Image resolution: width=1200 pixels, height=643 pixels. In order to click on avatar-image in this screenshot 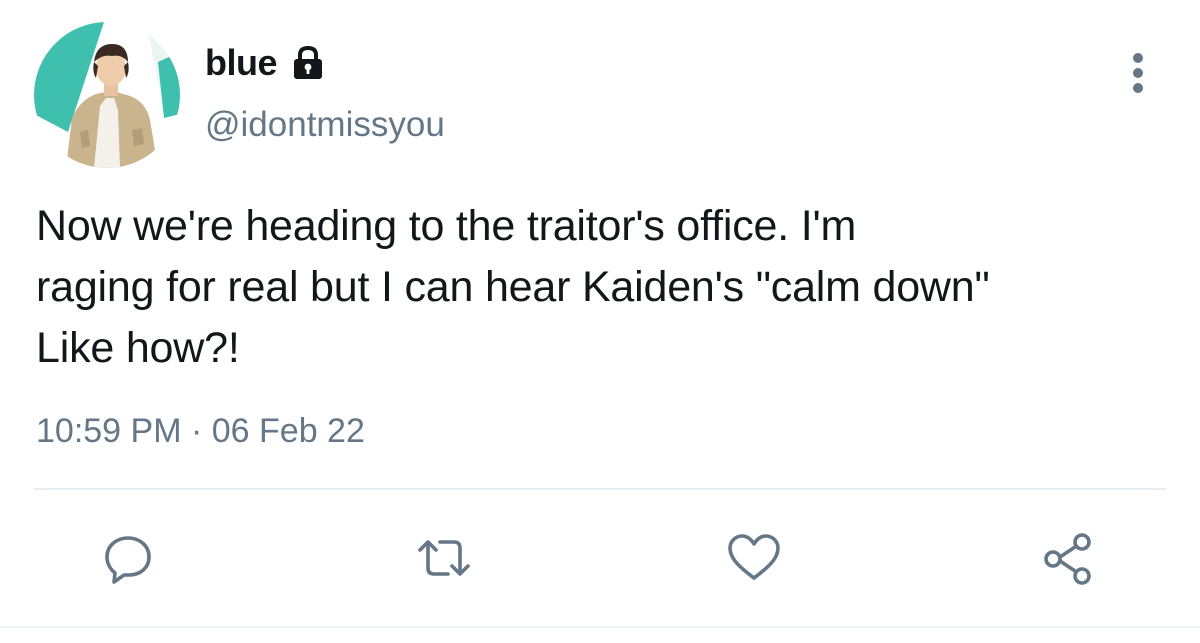, I will do `click(107, 95)`.